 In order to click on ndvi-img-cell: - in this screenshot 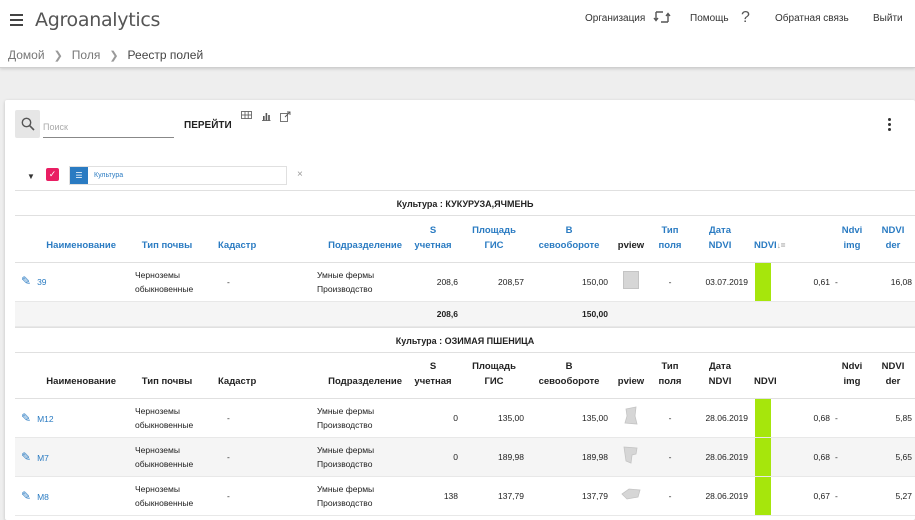, I will do `click(852, 282)`.